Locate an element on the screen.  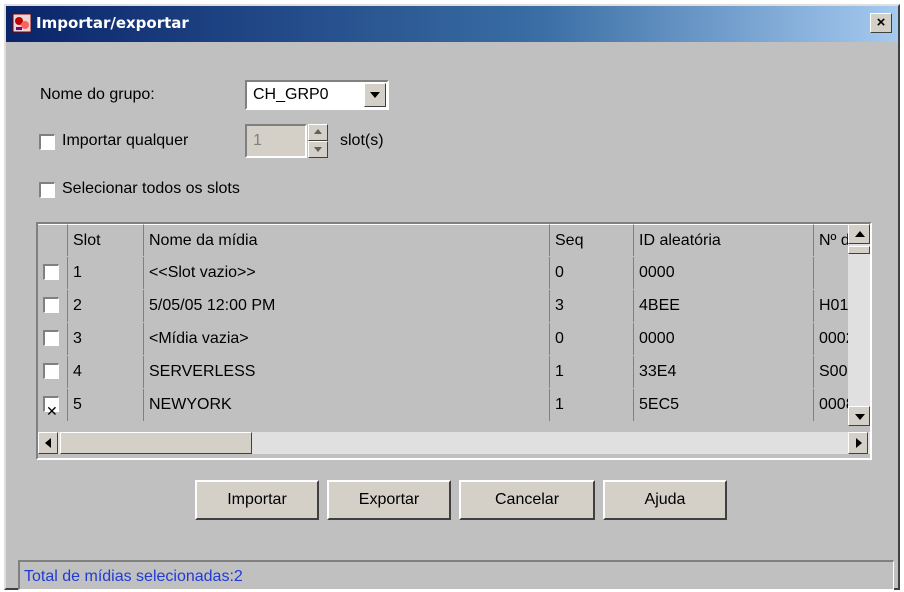
close-button: × is located at coordinates (881, 23).